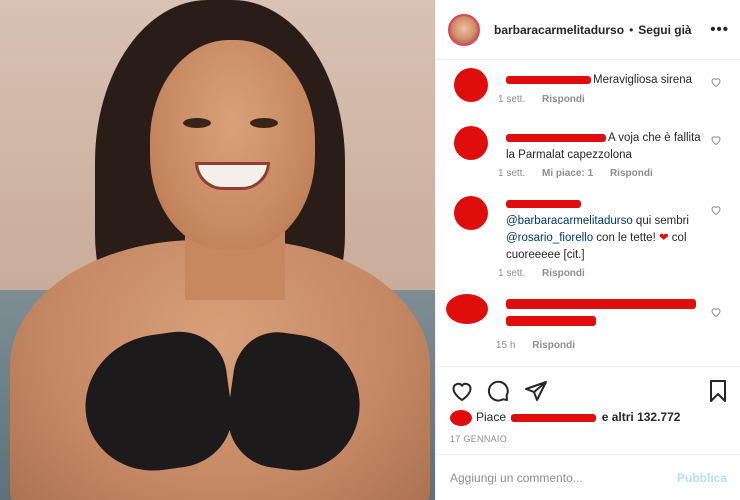  What do you see at coordinates (491, 417) in the screenshot?
I see `likes-prefix: Piace` at bounding box center [491, 417].